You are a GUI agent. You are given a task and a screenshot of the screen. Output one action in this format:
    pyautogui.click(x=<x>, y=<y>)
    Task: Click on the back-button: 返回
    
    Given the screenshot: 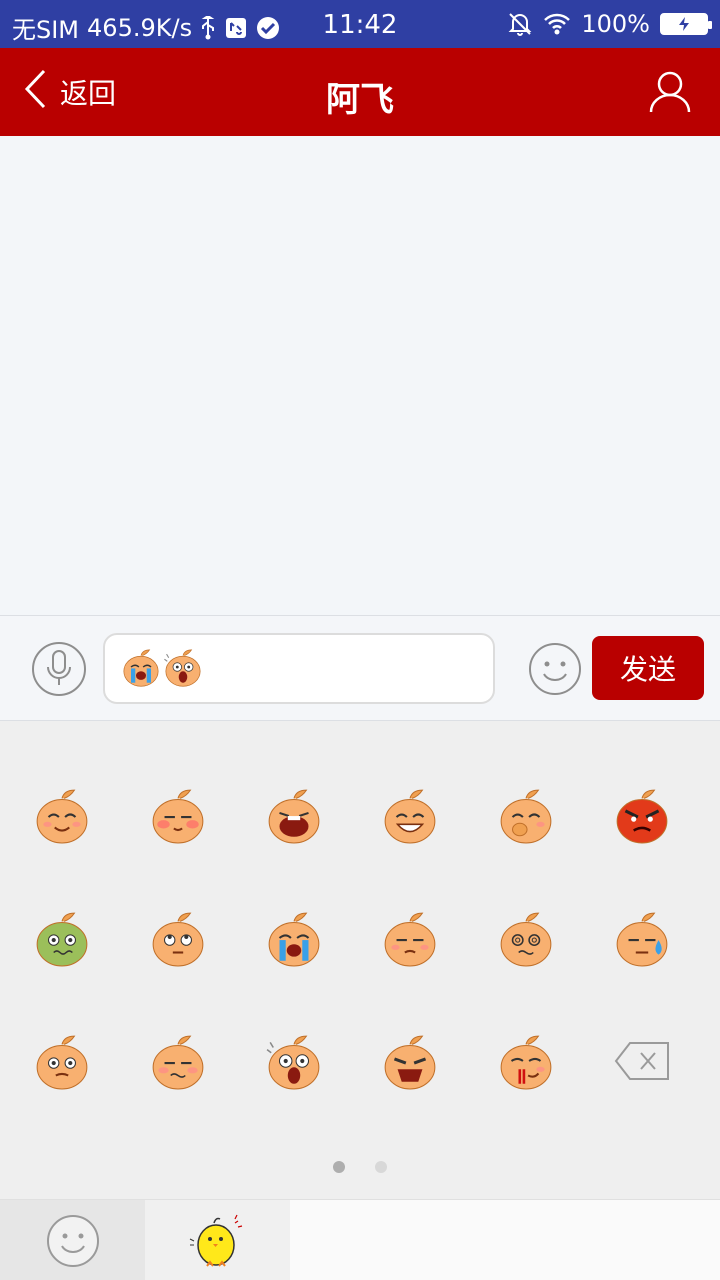 What is the action you would take?
    pyautogui.click(x=70, y=92)
    